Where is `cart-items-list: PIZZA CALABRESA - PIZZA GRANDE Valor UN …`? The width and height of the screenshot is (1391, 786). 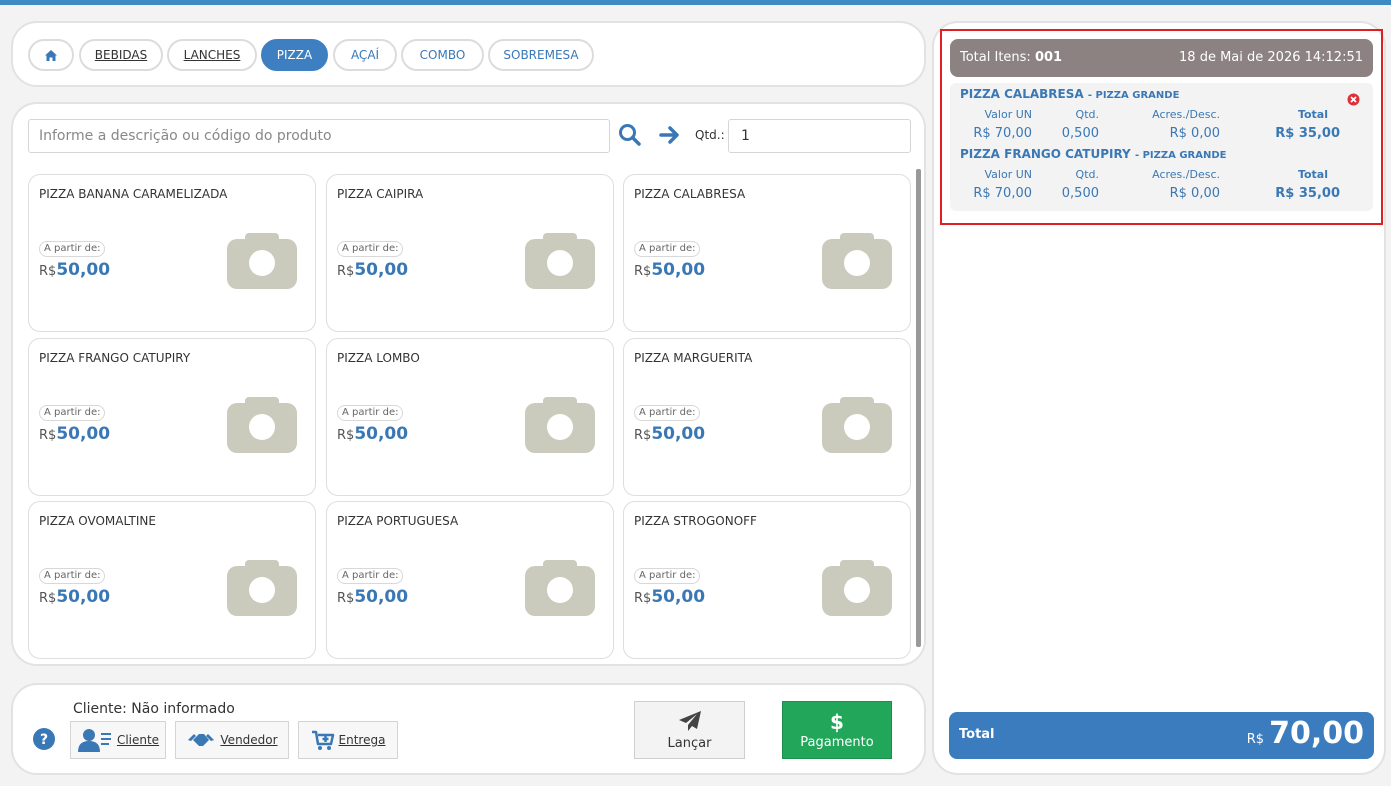
cart-items-list: PIZZA CALABRESA - PIZZA GRANDE Valor UN … is located at coordinates (1161, 147).